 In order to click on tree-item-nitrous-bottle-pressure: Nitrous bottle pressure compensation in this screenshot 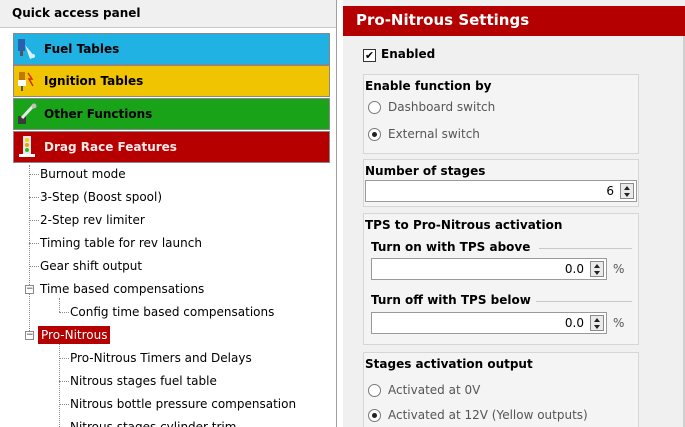, I will do `click(183, 404)`.